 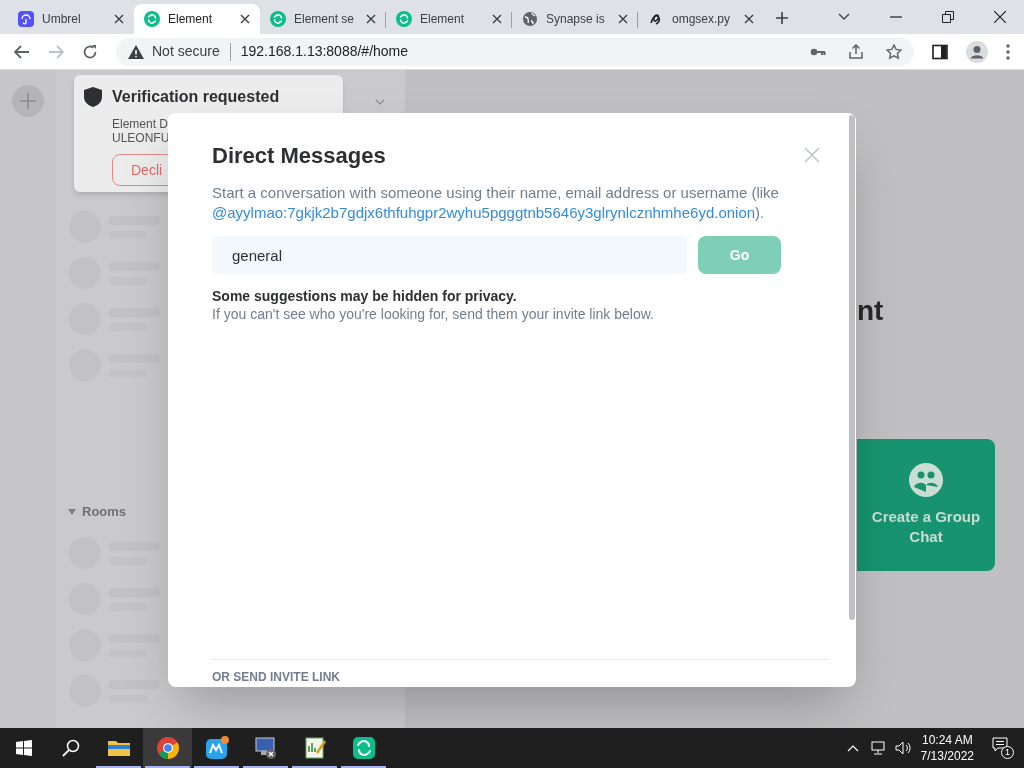 What do you see at coordinates (314, 748) in the screenshot?
I see `notepad-icon` at bounding box center [314, 748].